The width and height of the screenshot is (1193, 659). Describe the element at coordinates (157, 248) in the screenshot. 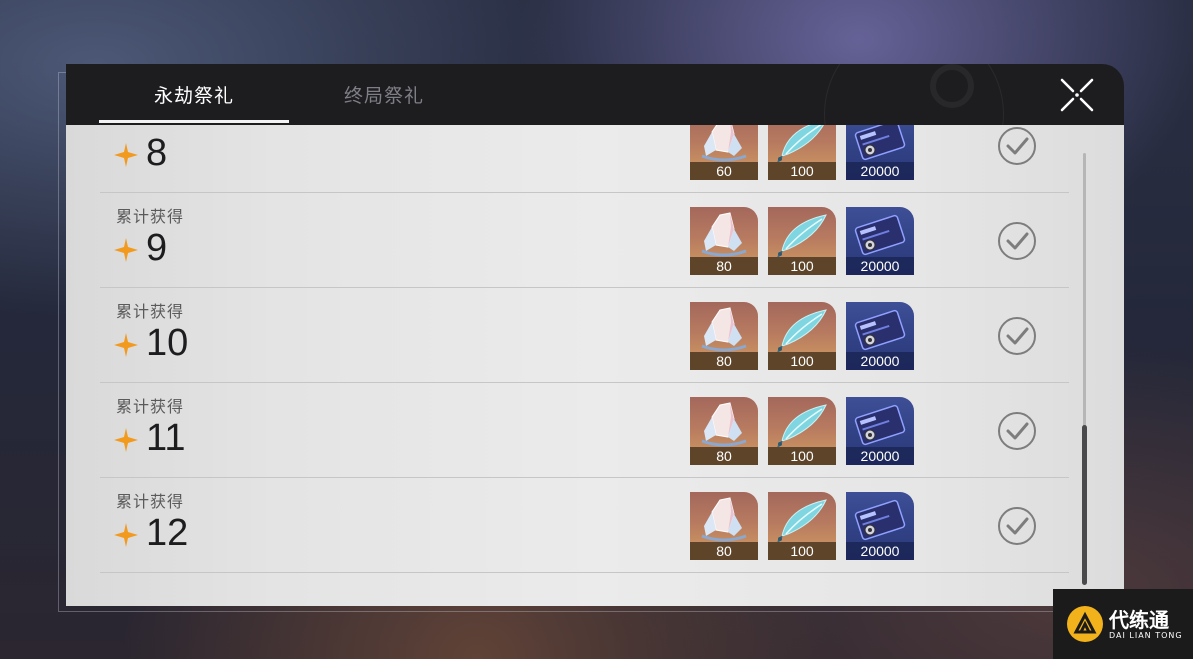

I see `row-count: 9` at that location.